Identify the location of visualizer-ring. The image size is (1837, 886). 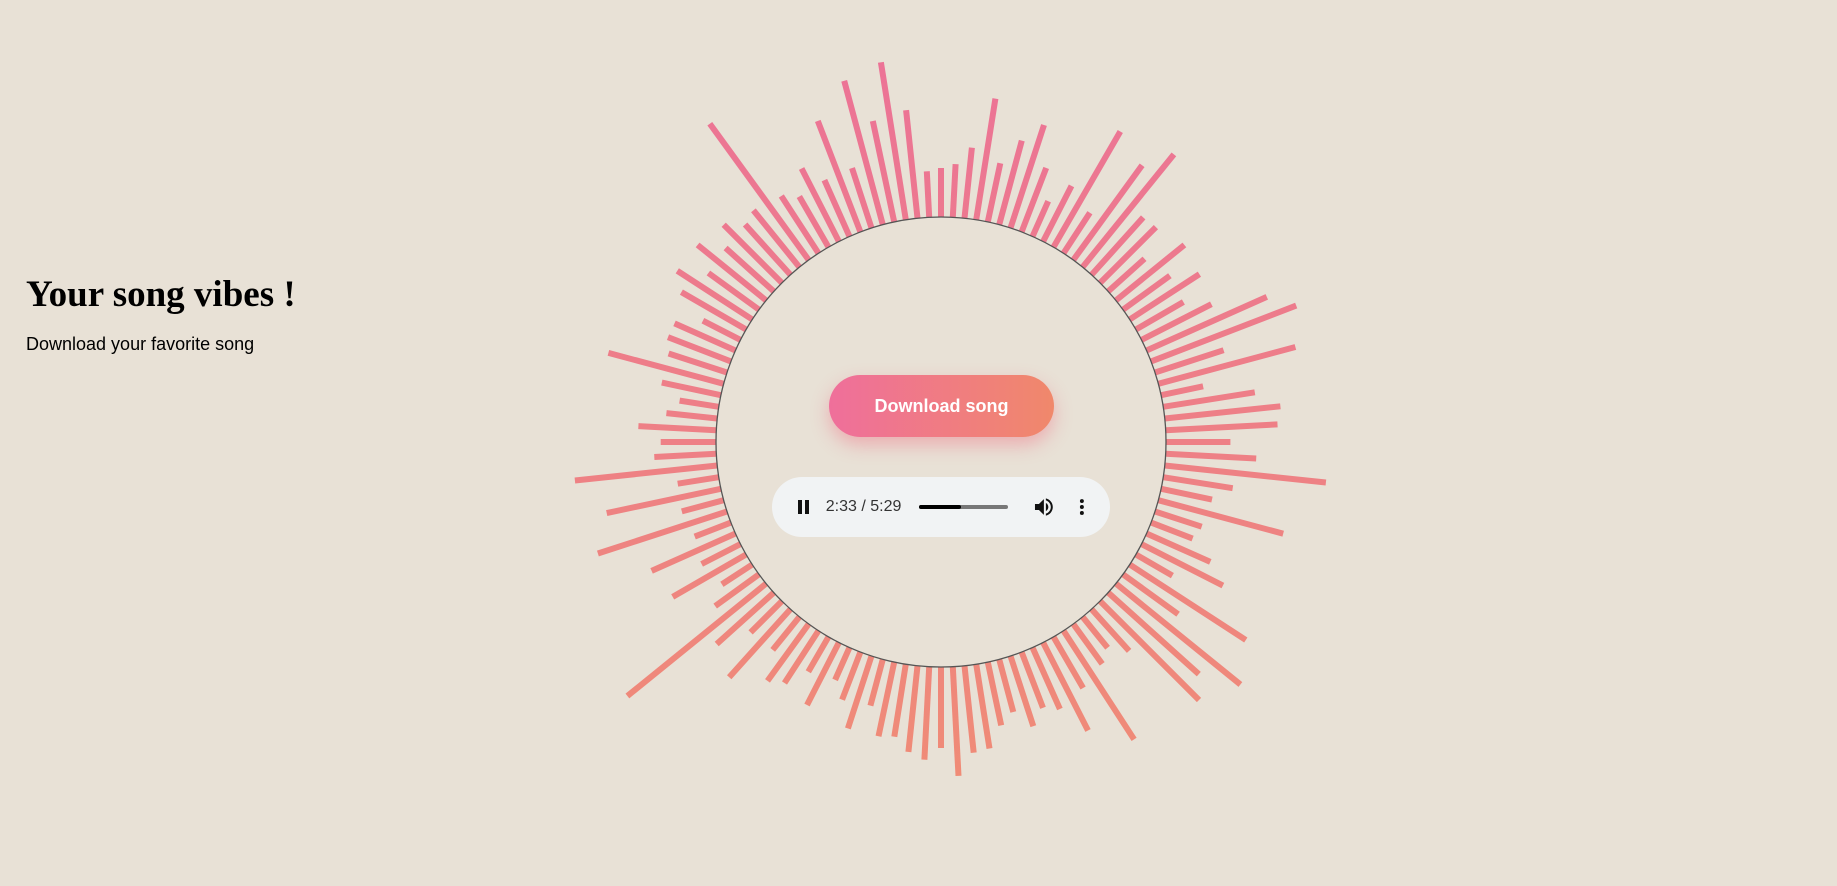
(941, 442).